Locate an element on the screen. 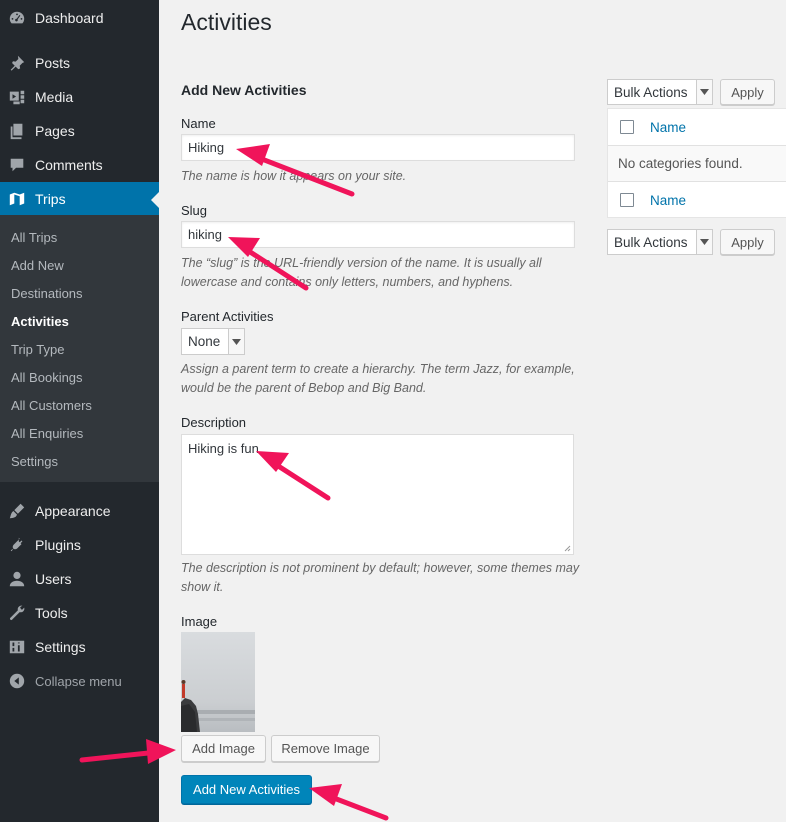 The width and height of the screenshot is (786, 822). menu-label: Comments is located at coordinates (69, 165).